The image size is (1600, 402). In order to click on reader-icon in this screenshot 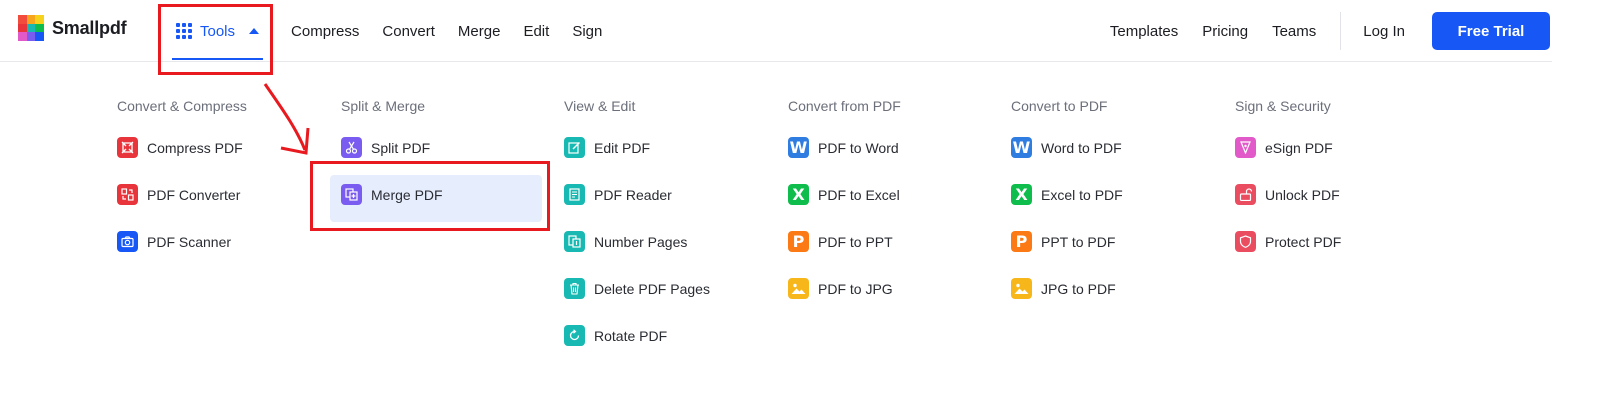, I will do `click(574, 194)`.